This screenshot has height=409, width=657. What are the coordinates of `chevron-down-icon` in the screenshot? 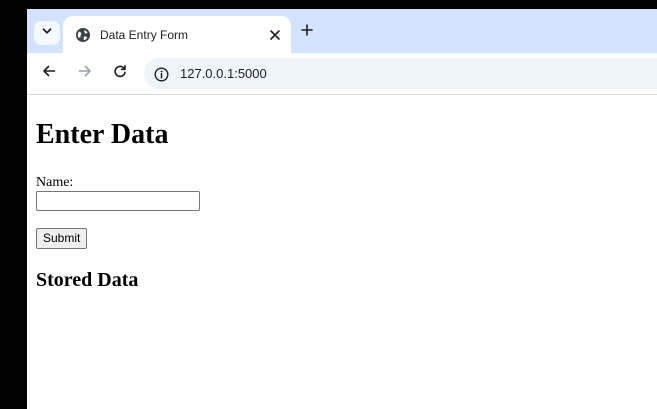 It's located at (47, 33).